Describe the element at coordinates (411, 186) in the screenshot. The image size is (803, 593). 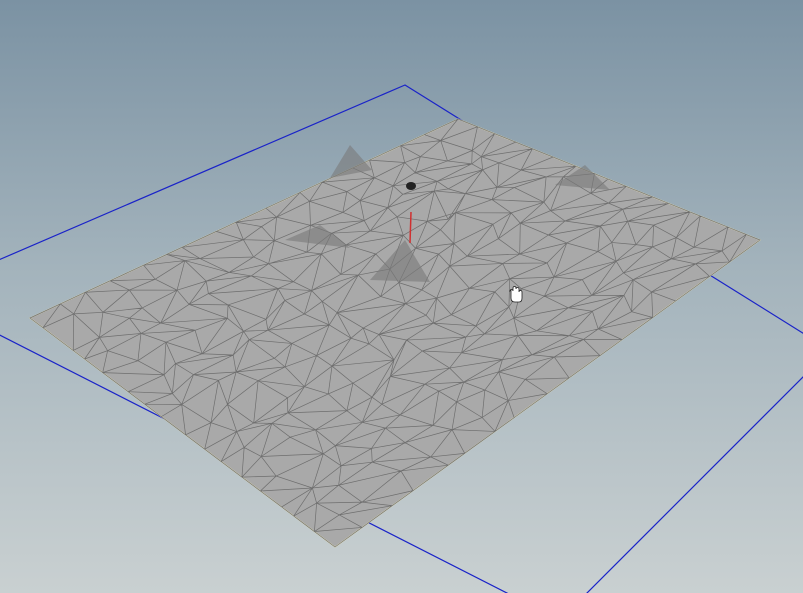
I see `pivot-marker` at that location.